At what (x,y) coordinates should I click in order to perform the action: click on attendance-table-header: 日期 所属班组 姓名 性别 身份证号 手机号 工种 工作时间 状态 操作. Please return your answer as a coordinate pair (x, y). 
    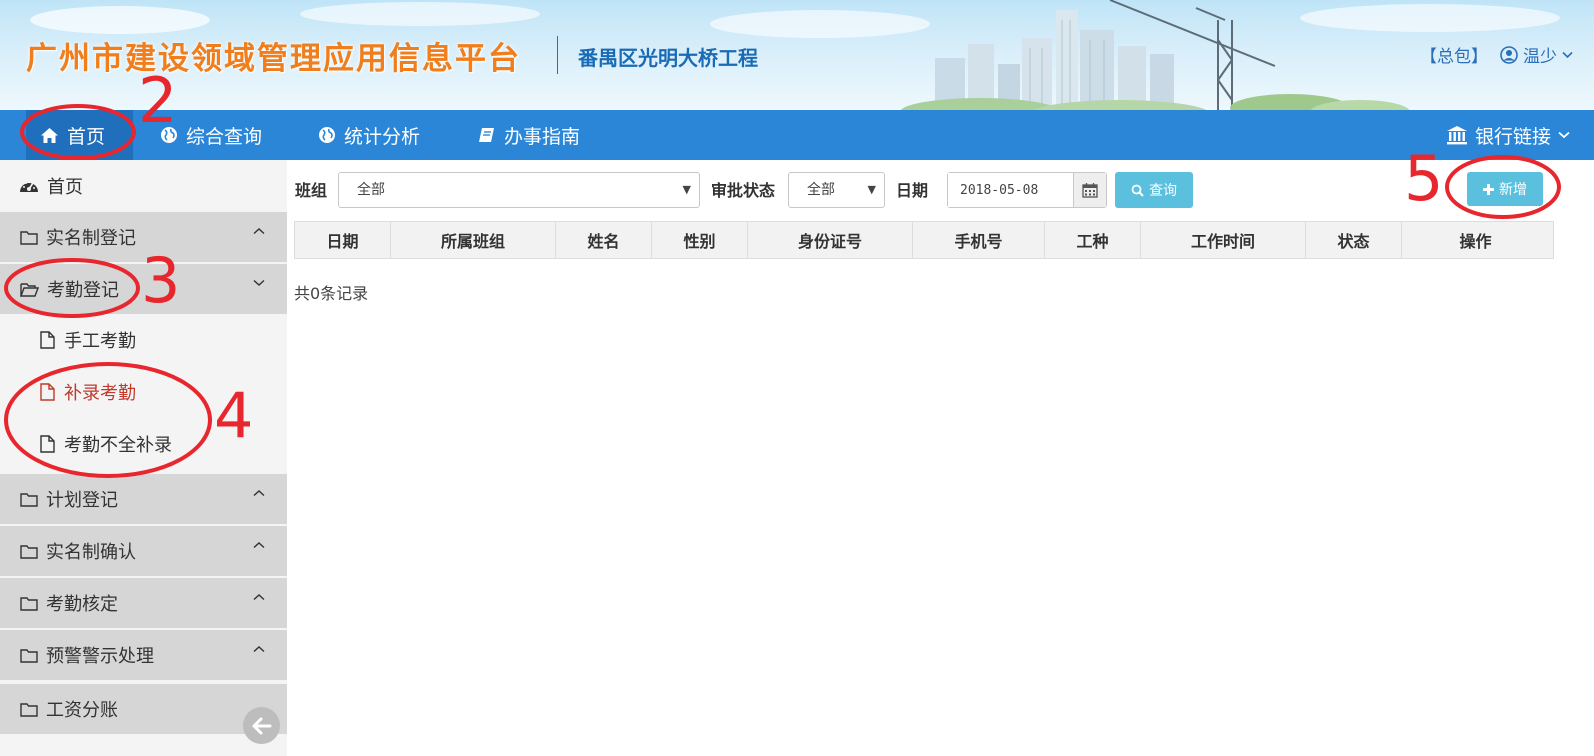
    Looking at the image, I should click on (924, 240).